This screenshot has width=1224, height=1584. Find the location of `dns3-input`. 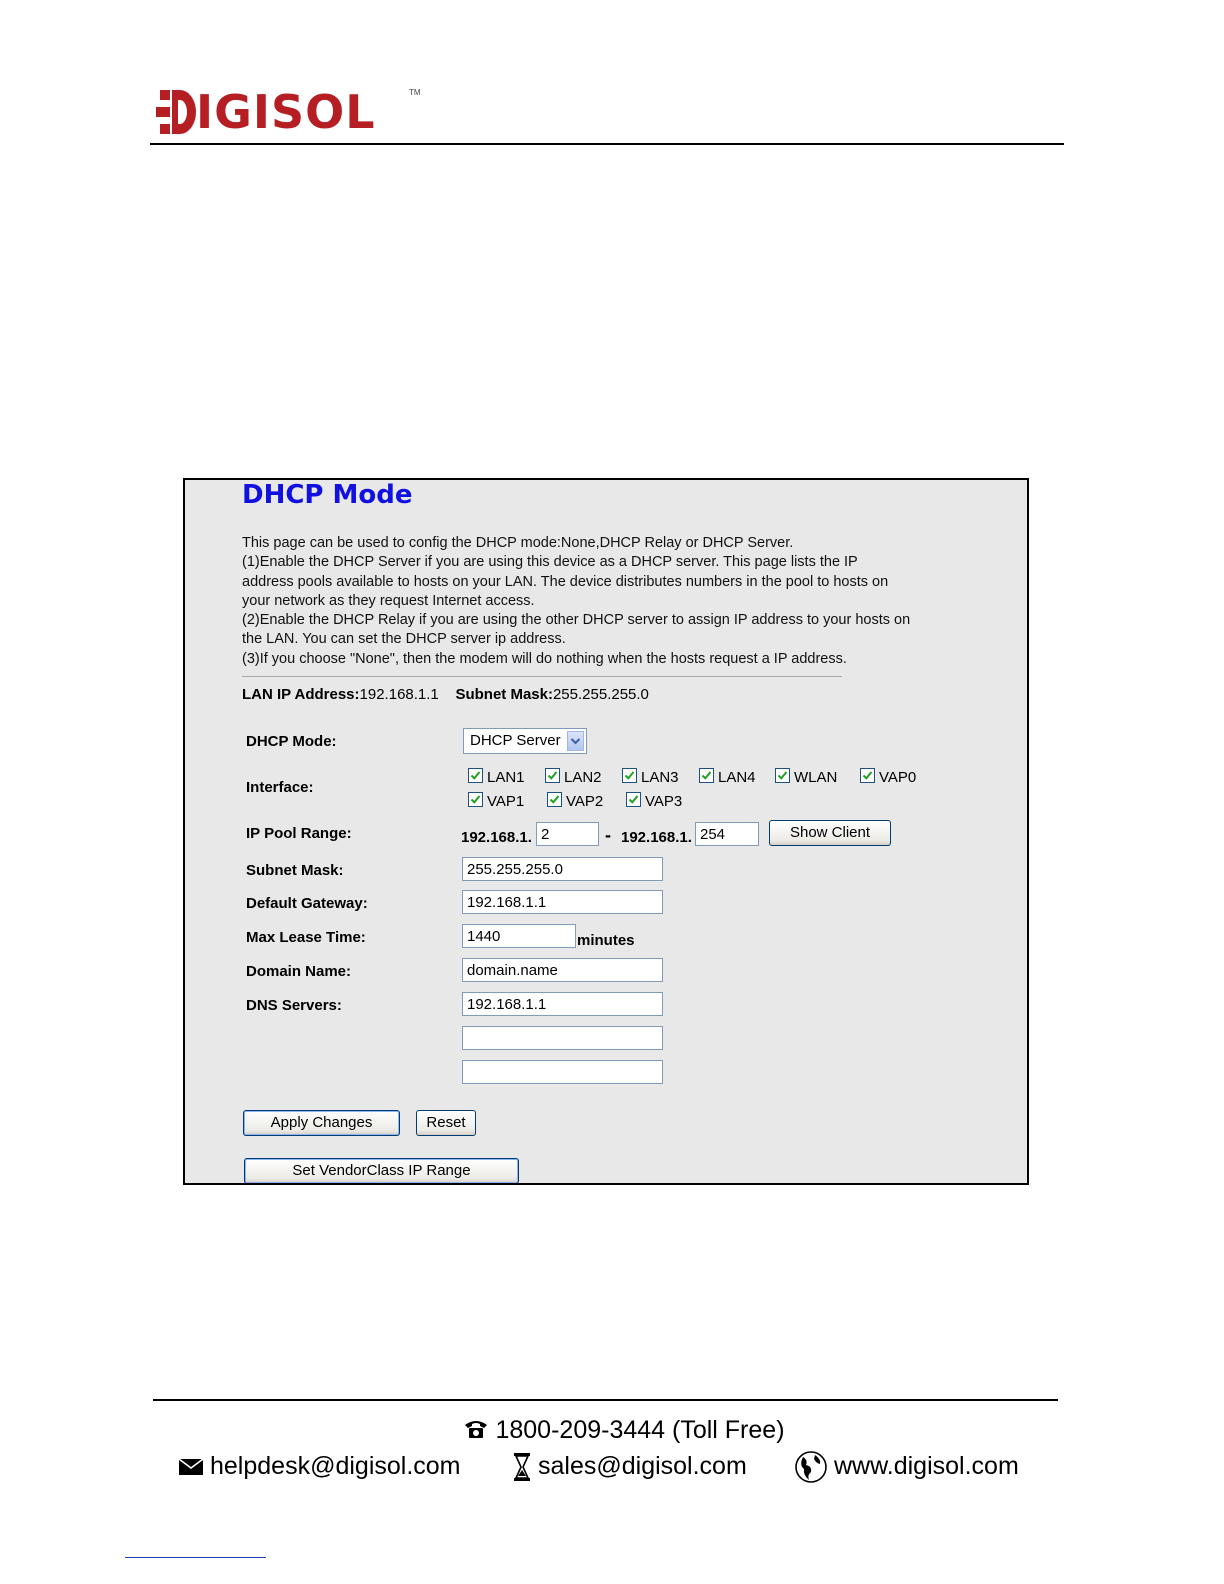

dns3-input is located at coordinates (562, 1072).